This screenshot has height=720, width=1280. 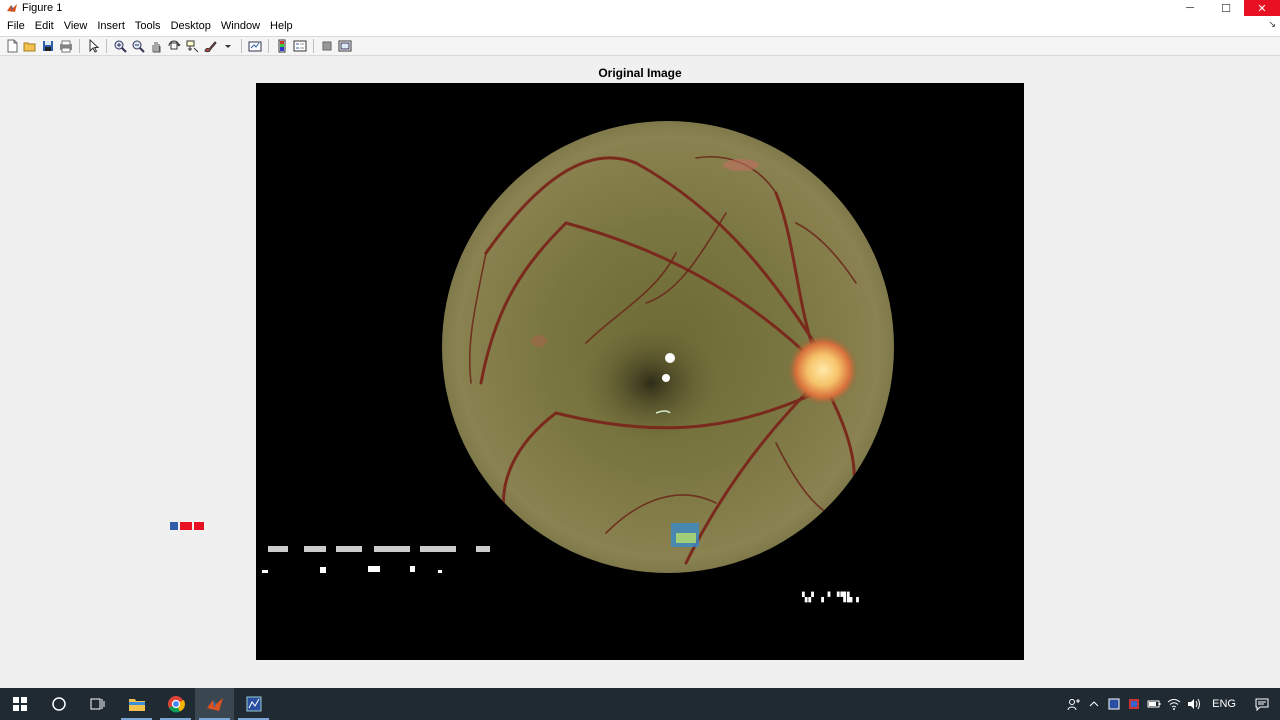 I want to click on matlab-taskbar-icon, so click(x=214, y=704).